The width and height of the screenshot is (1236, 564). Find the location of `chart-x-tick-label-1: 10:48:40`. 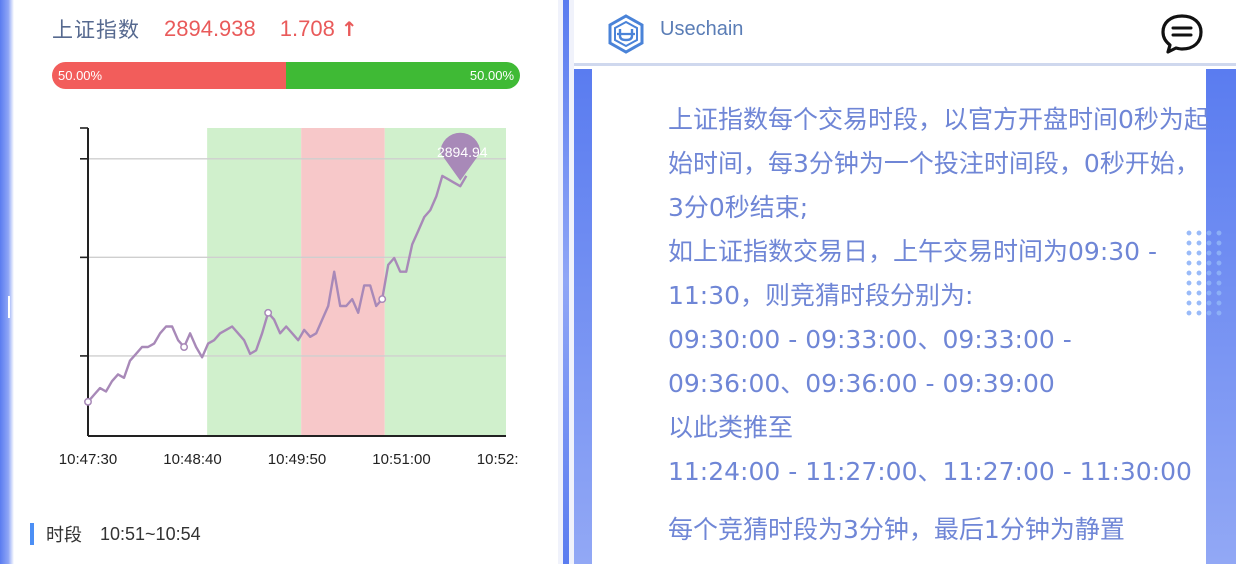

chart-x-tick-label-1: 10:48:40 is located at coordinates (192, 459).